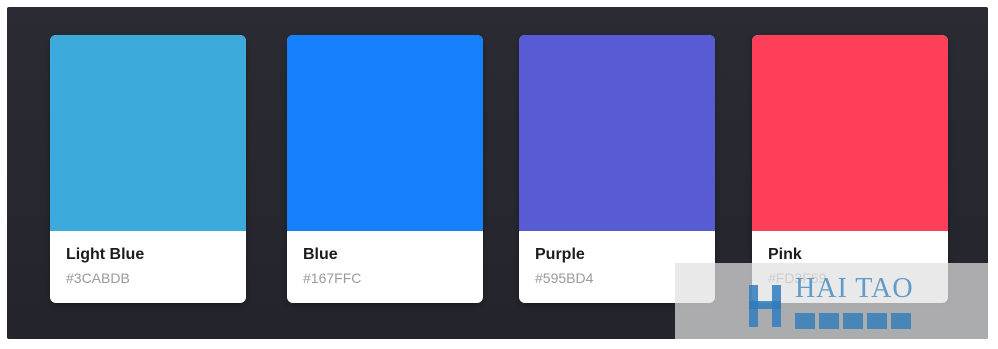 This screenshot has width=998, height=349. What do you see at coordinates (560, 254) in the screenshot?
I see `color-name: Purple` at bounding box center [560, 254].